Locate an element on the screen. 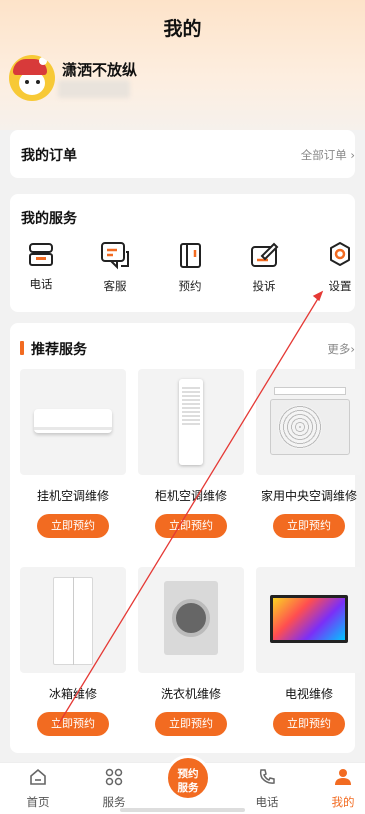 Image resolution: width=365 pixels, height=814 pixels. service-item: 挂机空调维修 立即预约 is located at coordinates (73, 453).